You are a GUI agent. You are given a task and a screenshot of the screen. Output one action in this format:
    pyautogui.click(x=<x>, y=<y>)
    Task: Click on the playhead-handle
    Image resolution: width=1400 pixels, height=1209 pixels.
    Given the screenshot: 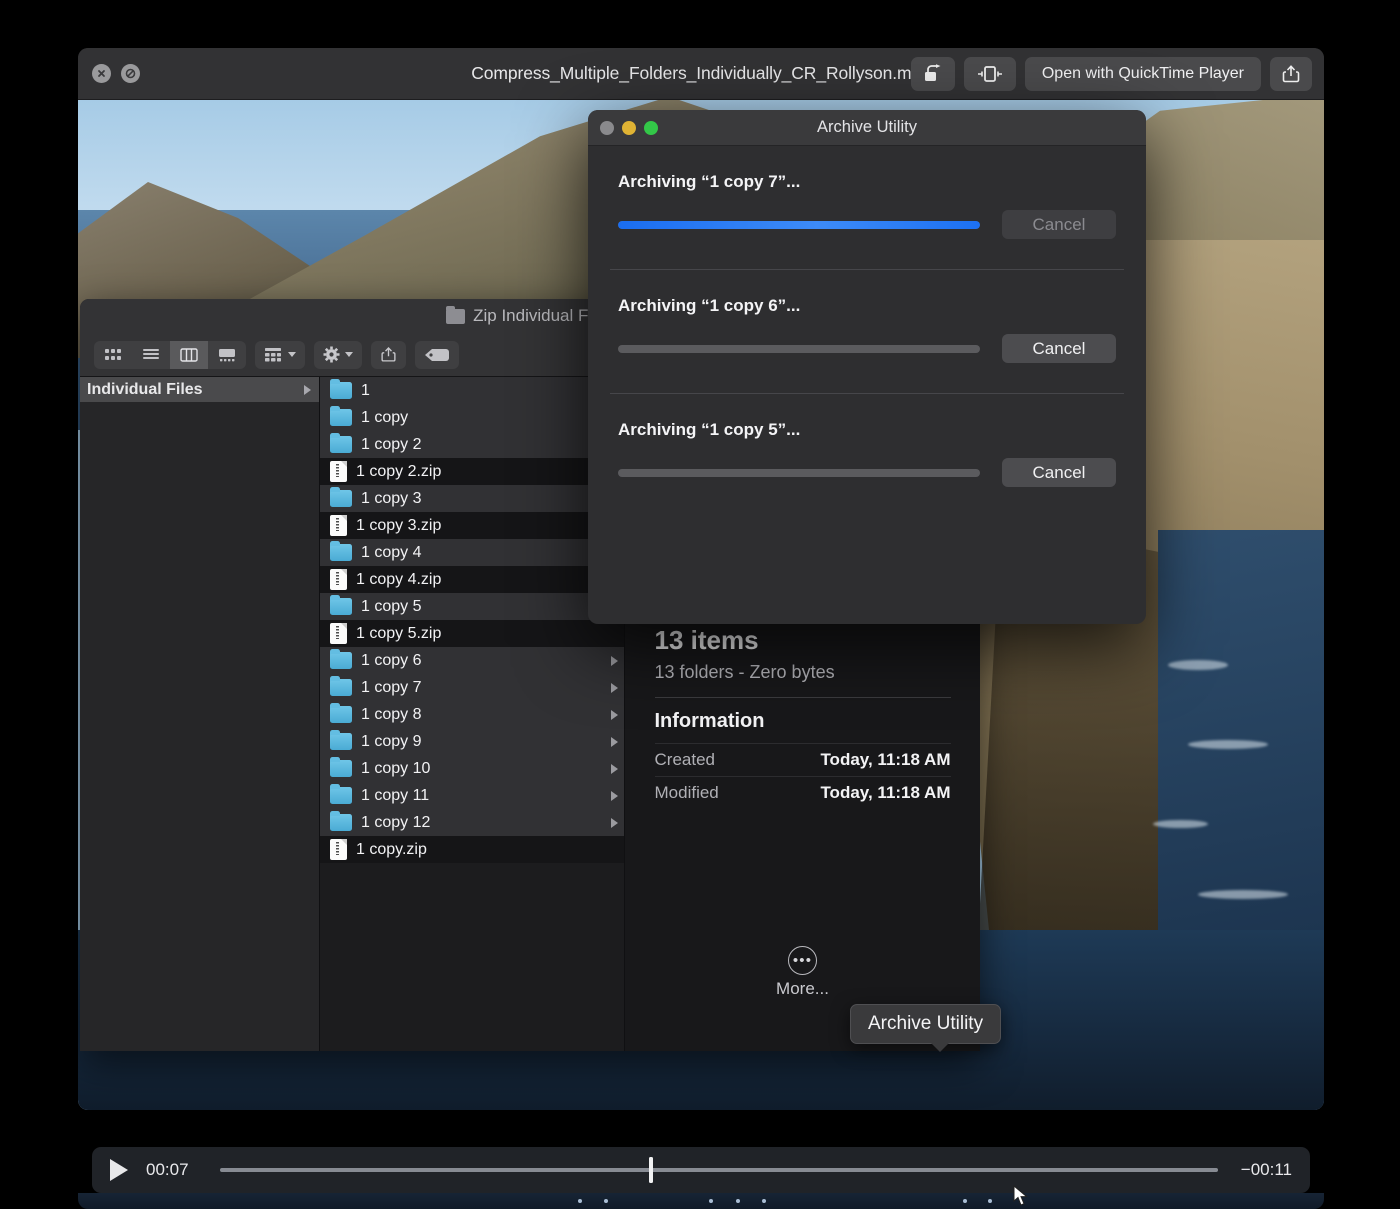 What is the action you would take?
    pyautogui.click(x=651, y=1170)
    